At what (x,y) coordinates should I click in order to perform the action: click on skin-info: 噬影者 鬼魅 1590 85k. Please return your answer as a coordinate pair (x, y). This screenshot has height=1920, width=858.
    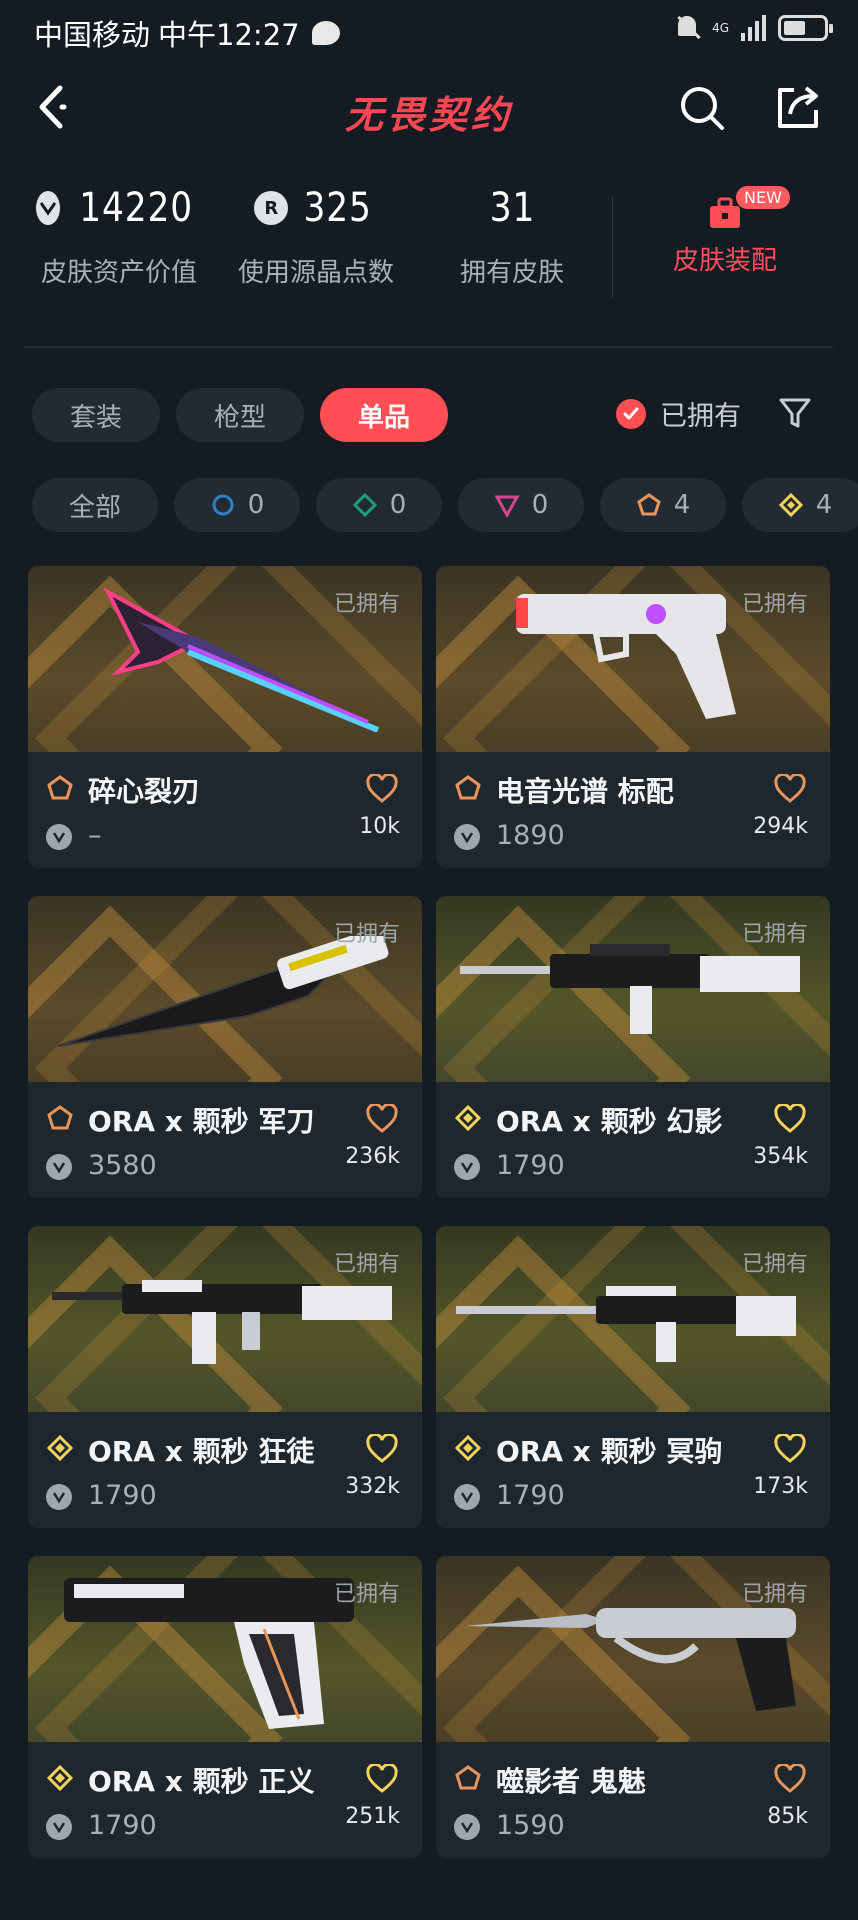
    Looking at the image, I should click on (633, 1800).